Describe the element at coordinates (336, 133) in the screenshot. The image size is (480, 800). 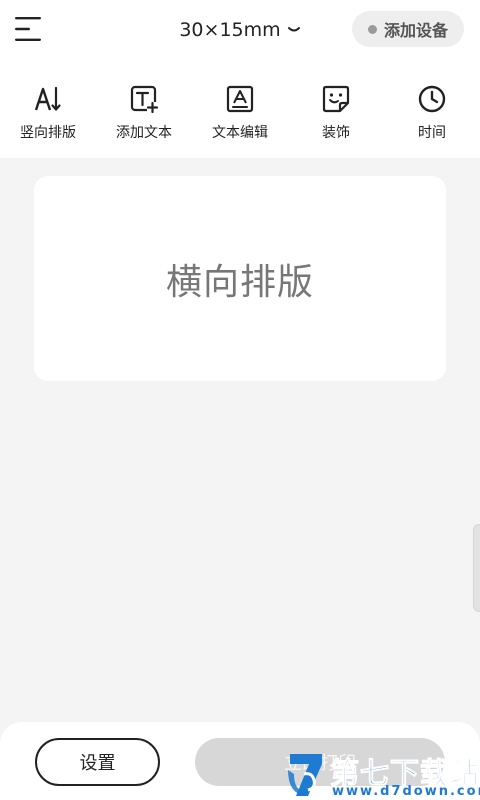
I see `tool-label: 装饰` at that location.